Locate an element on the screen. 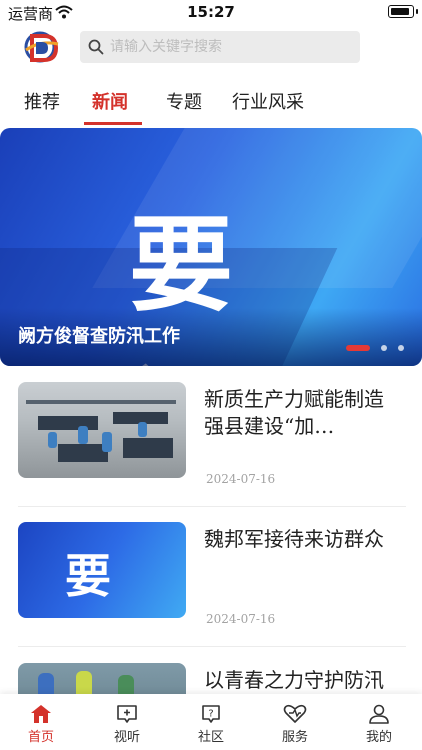 This screenshot has height=750, width=422. tab-industry: 行业风采 is located at coordinates (268, 101).